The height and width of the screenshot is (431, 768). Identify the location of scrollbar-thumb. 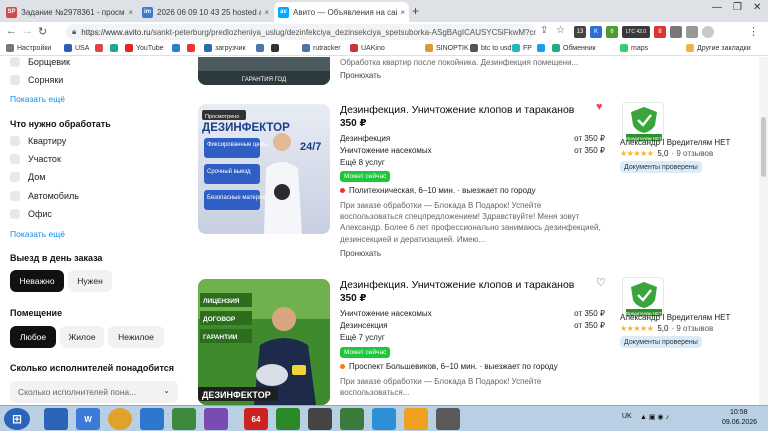
(763, 147).